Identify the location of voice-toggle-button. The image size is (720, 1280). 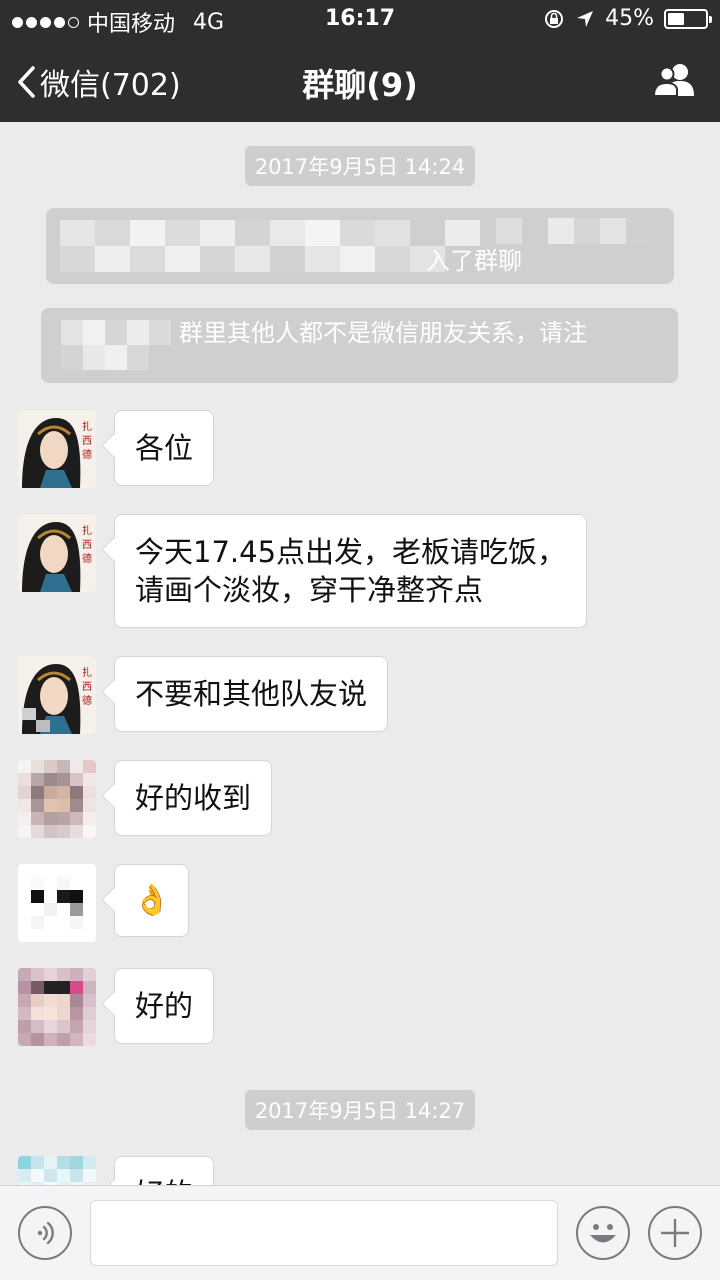
(45, 1233).